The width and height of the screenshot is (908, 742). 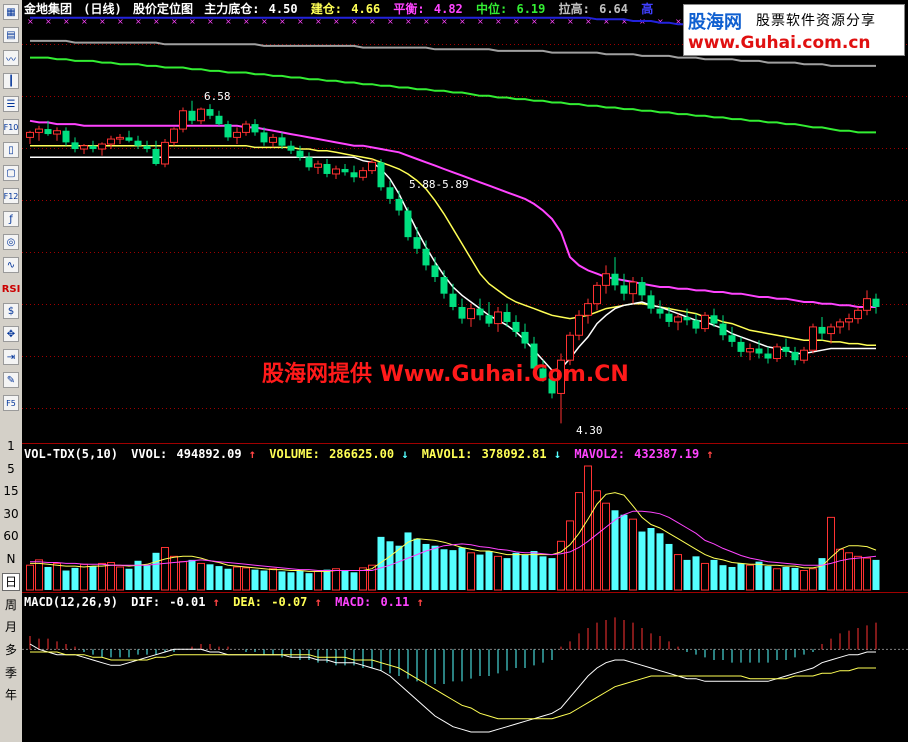 What do you see at coordinates (11, 150) in the screenshot?
I see `document-icon: ▯` at bounding box center [11, 150].